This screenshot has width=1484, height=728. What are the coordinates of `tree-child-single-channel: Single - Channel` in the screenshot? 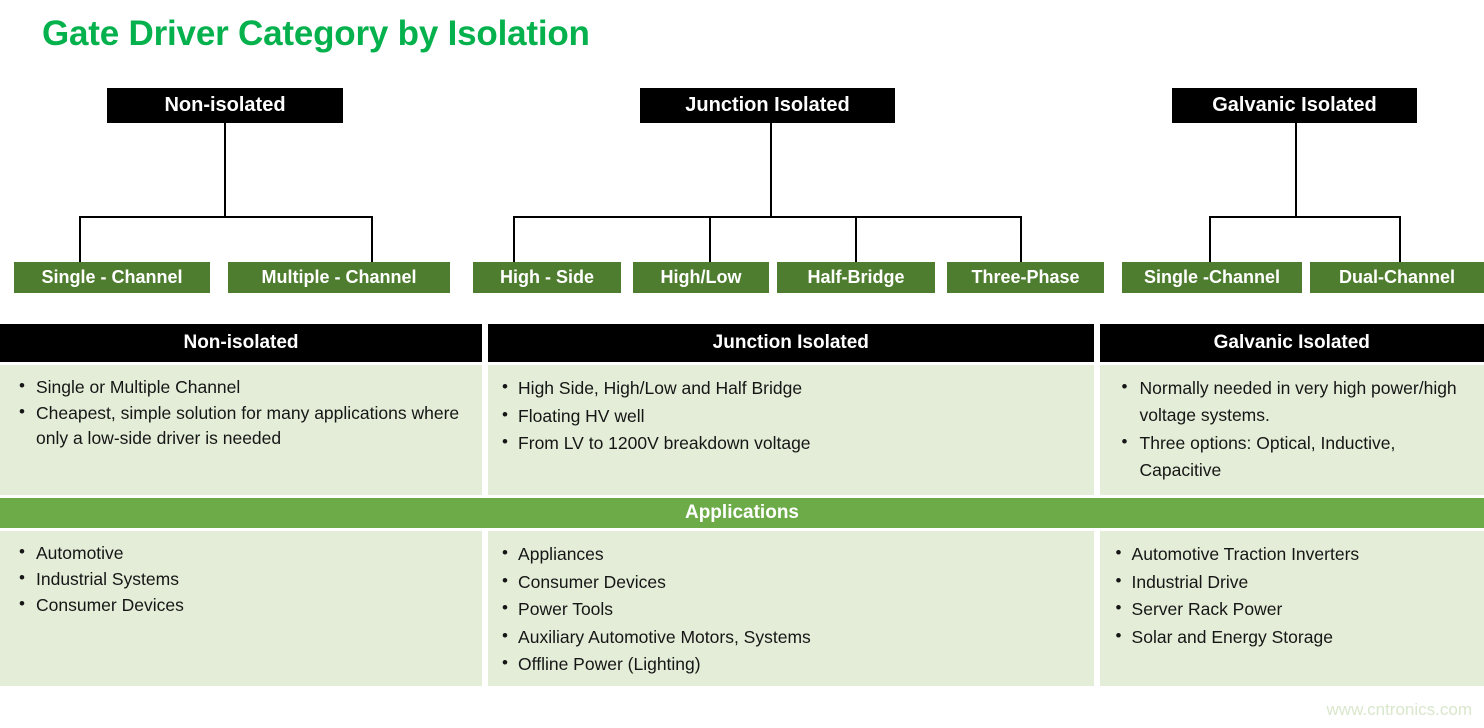 It's located at (112, 277).